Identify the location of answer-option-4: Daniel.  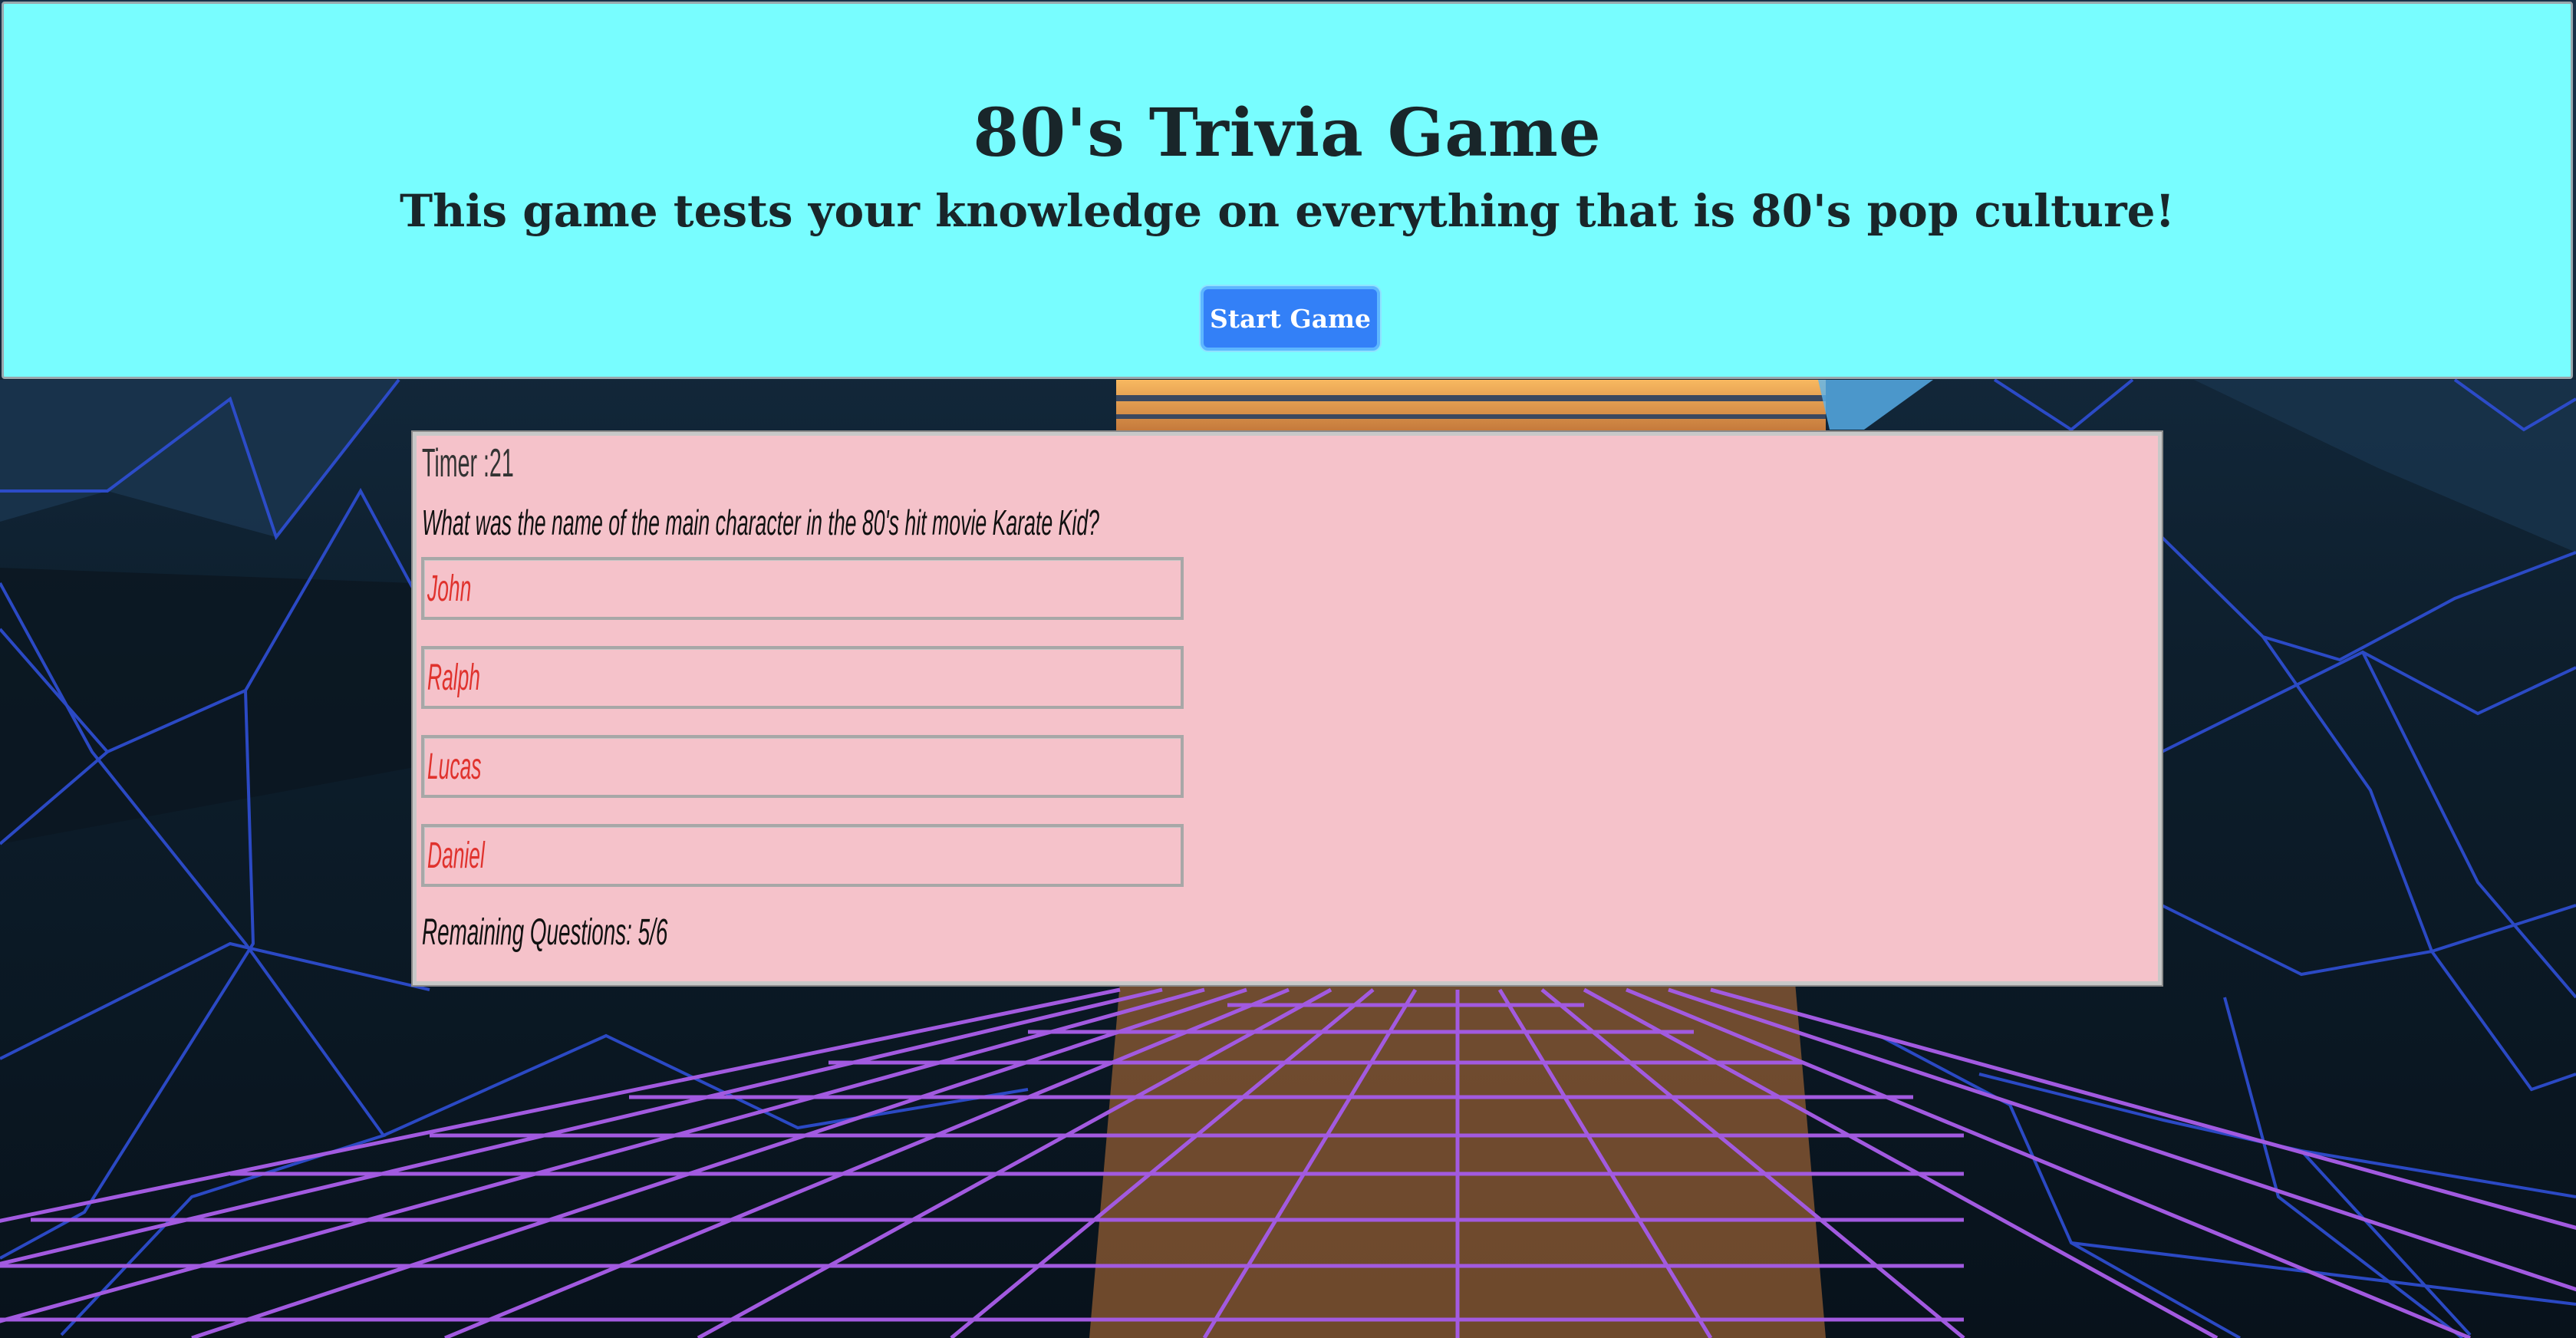
(802, 855).